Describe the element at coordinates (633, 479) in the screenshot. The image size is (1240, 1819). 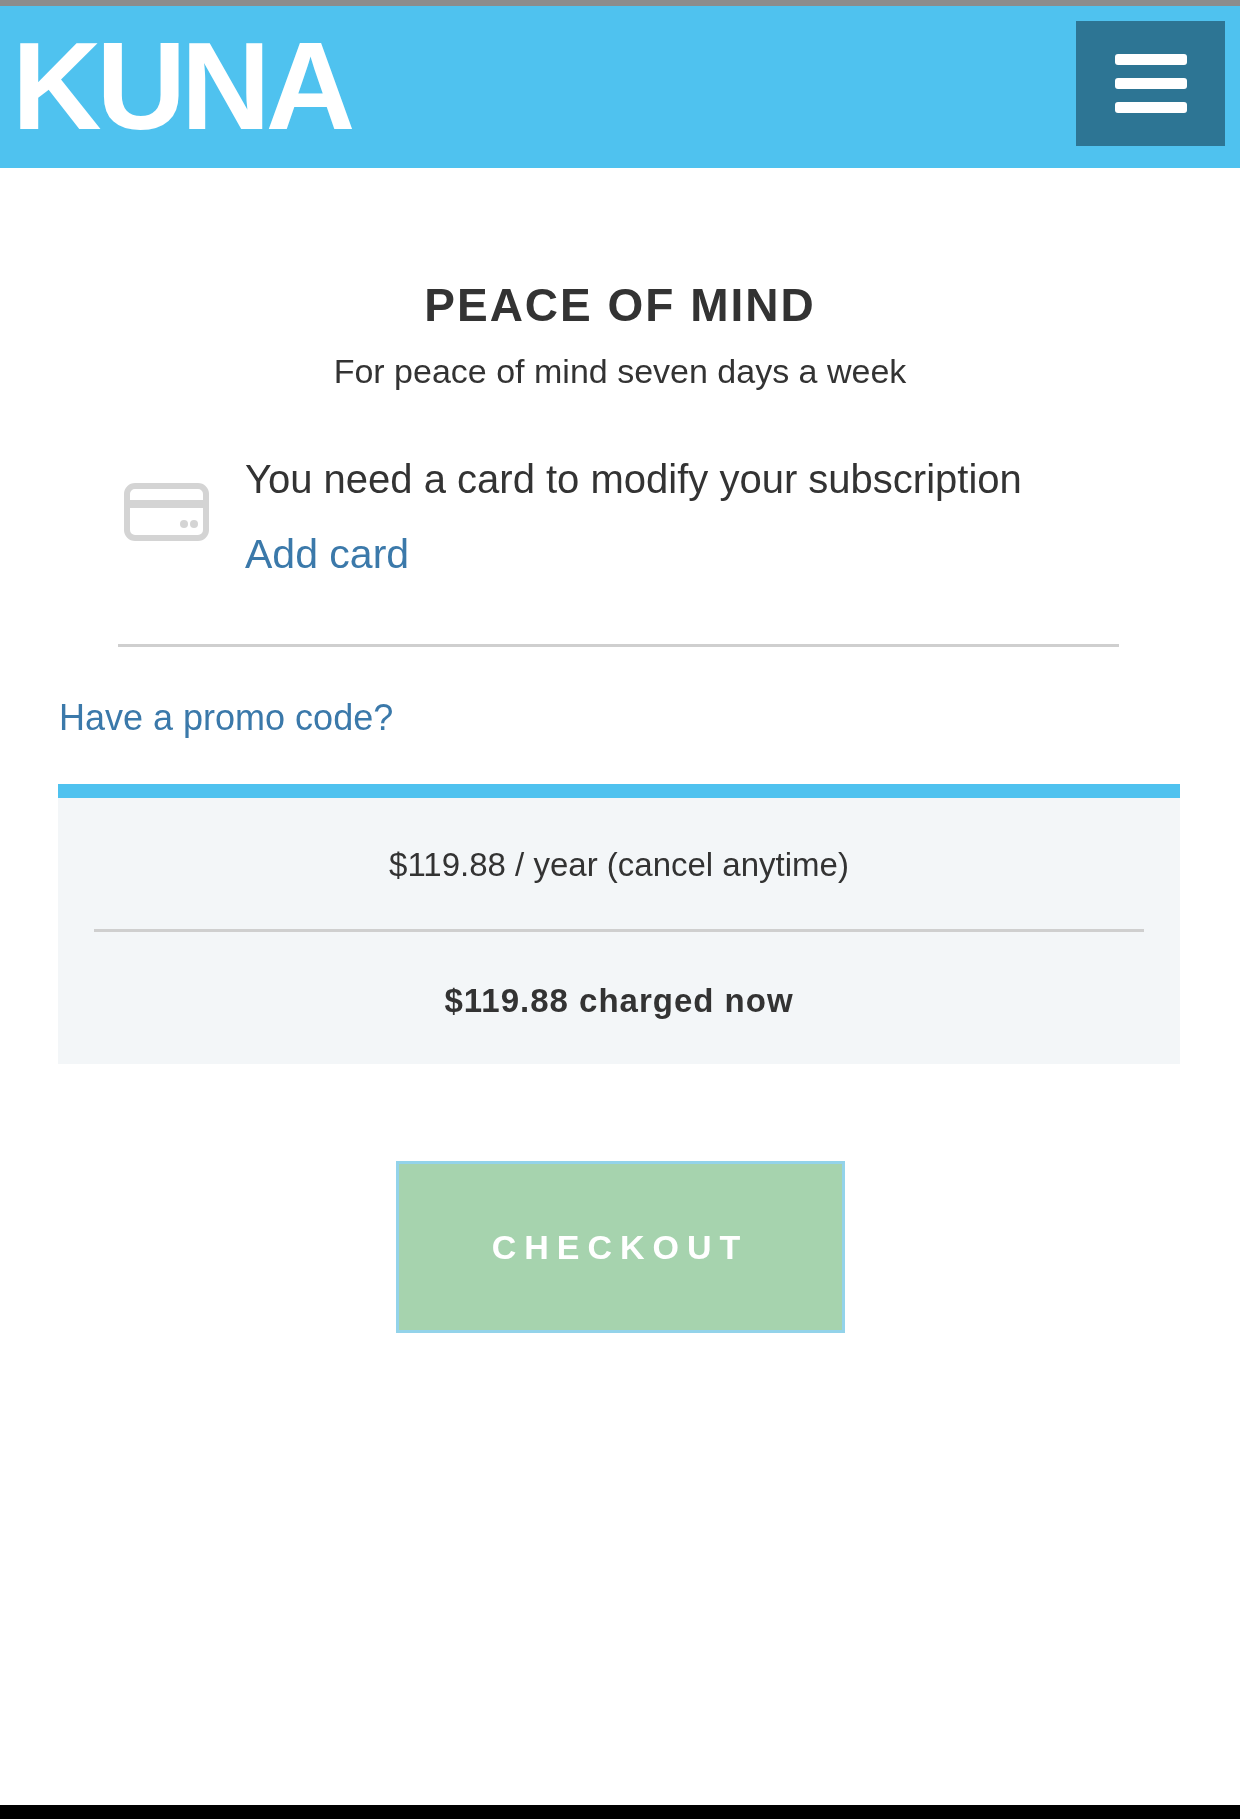
I see `card-required-message: You need a card to modify your subscription` at that location.